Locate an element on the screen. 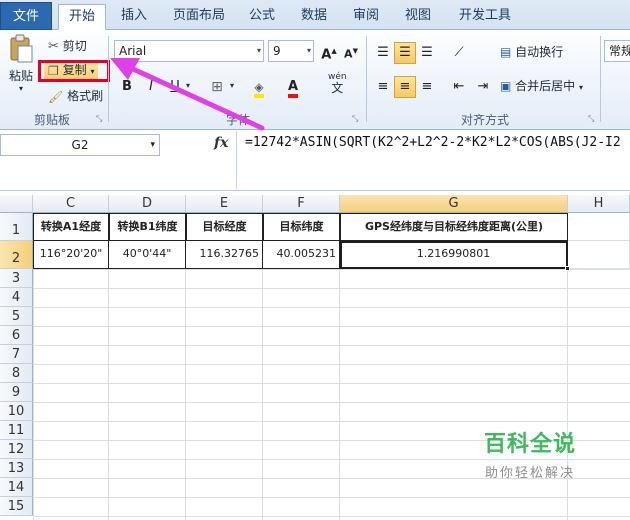  row-header-5: 5 is located at coordinates (16, 316).